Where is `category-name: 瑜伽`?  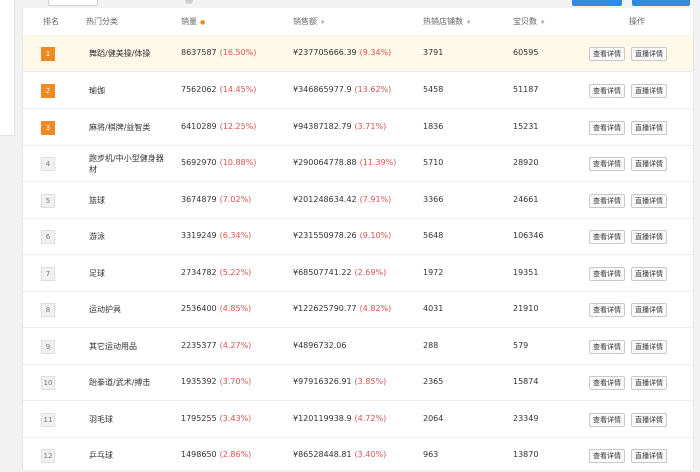 category-name: 瑜伽 is located at coordinates (97, 90).